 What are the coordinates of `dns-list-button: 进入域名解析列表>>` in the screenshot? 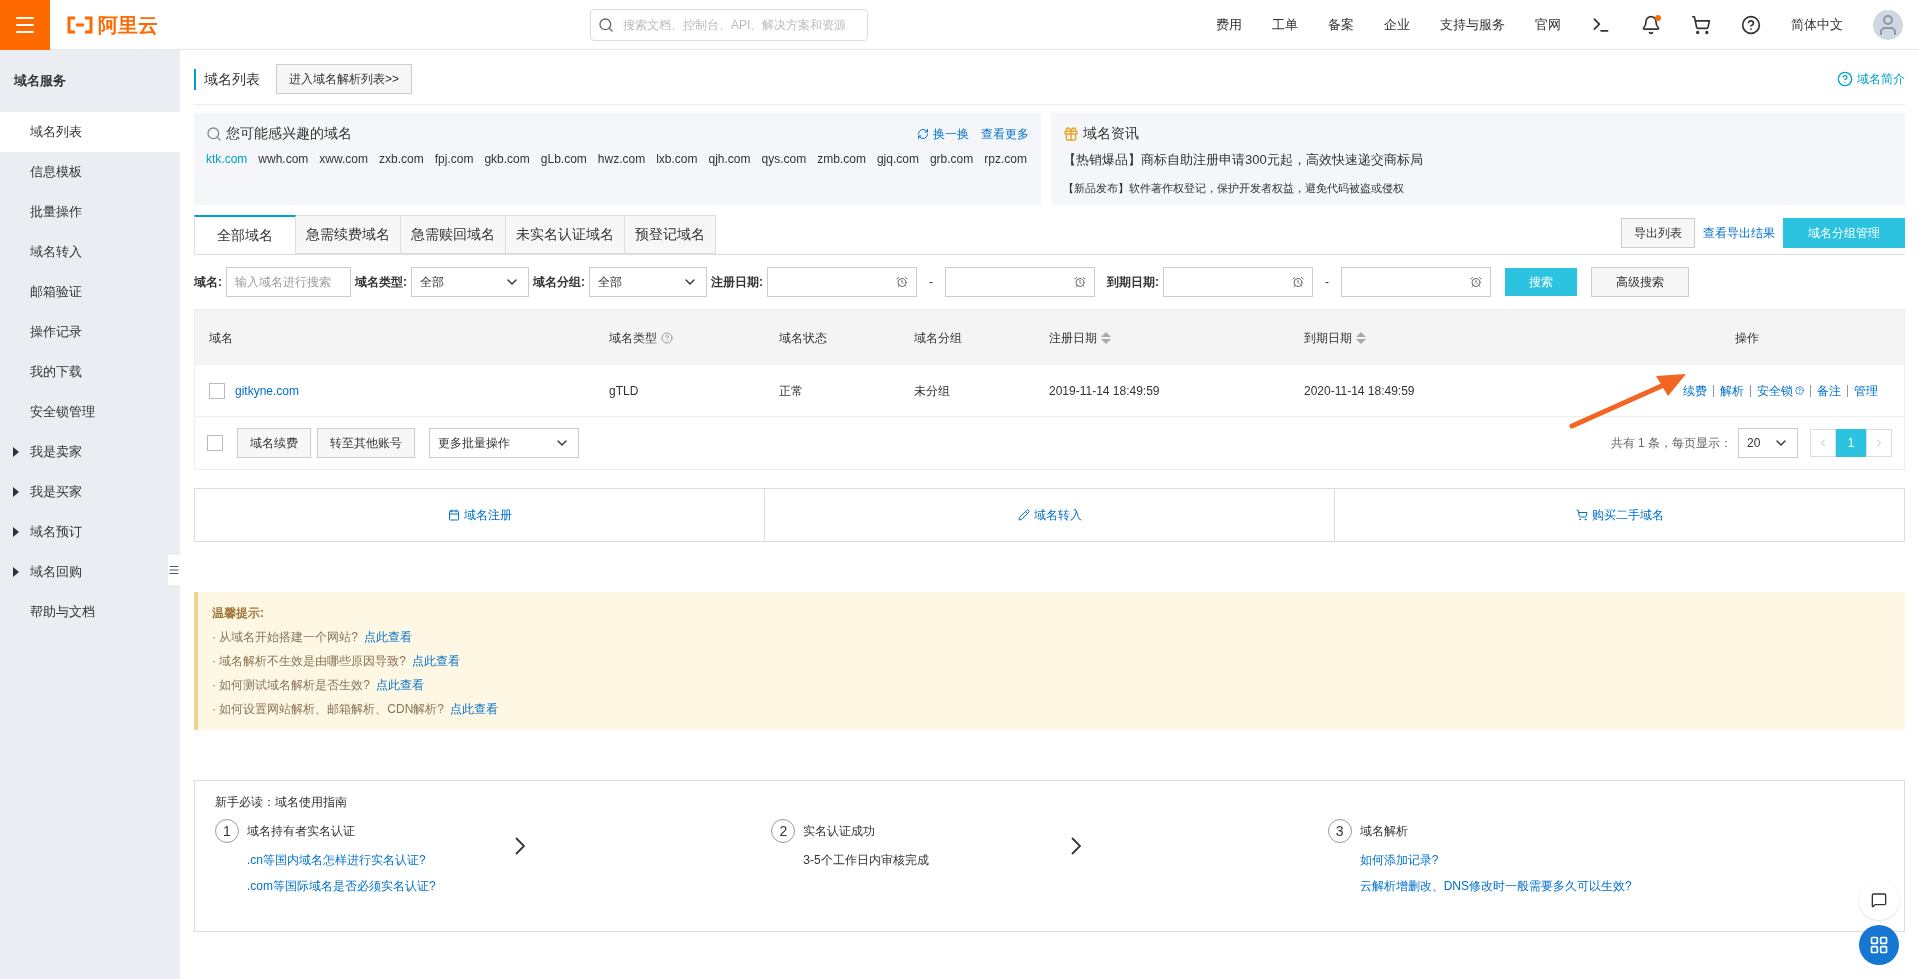 It's located at (344, 79).